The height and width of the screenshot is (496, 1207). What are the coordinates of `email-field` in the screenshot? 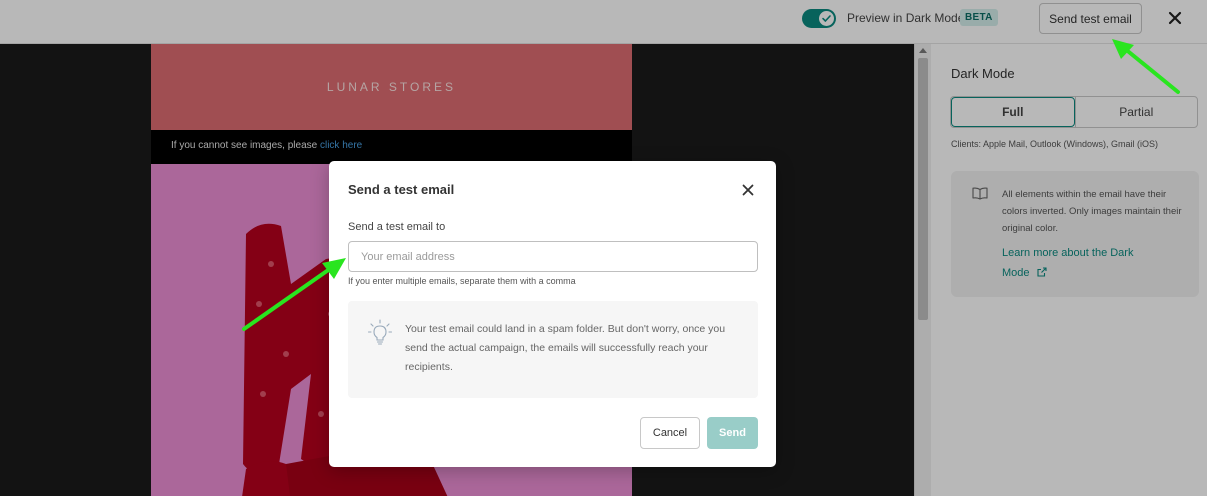 It's located at (553, 256).